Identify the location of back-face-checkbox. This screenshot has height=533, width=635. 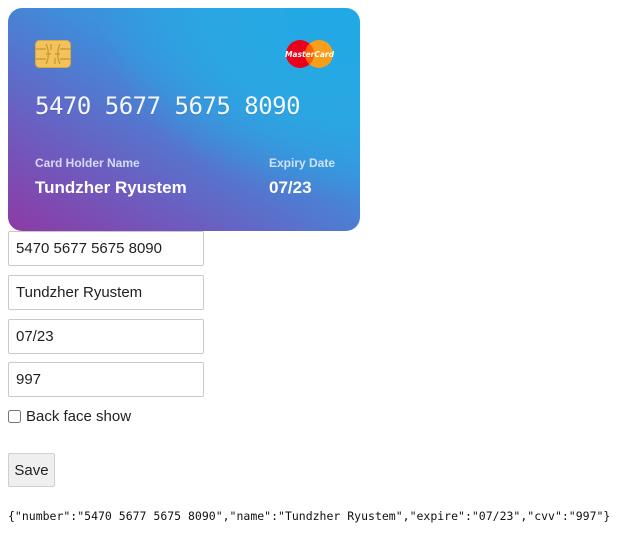
(14, 416).